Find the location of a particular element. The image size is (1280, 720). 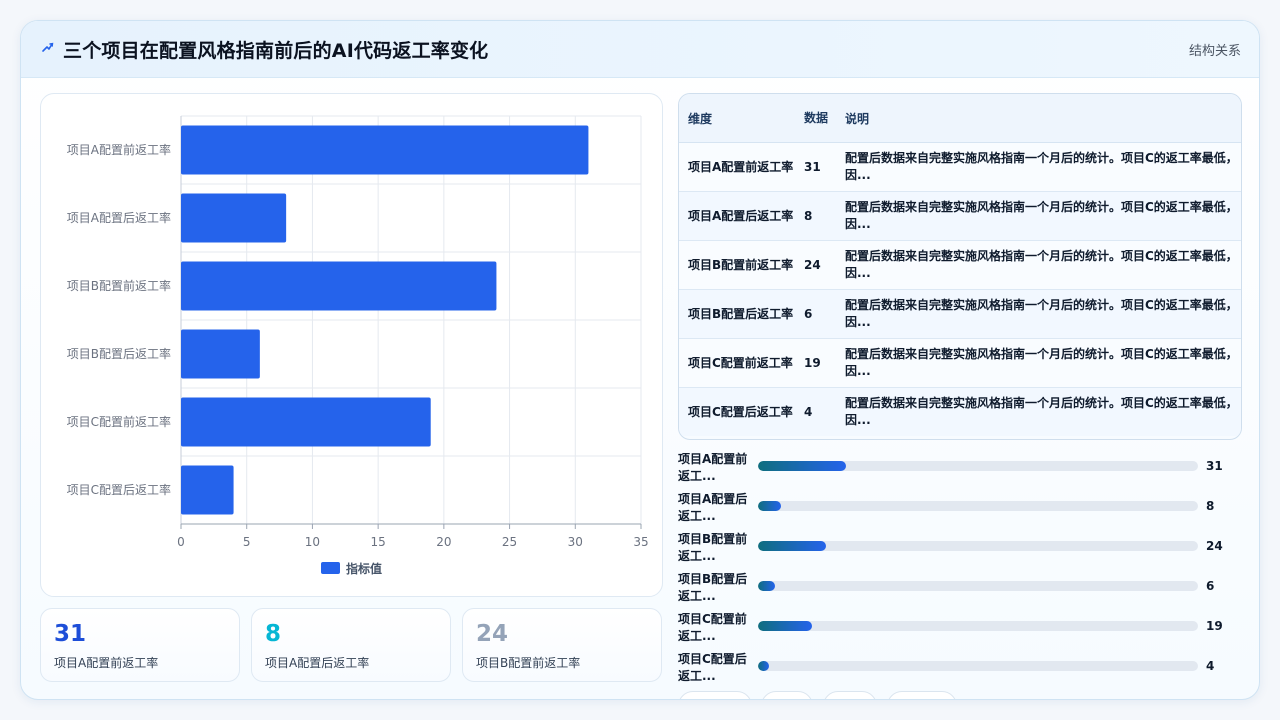

stat-label: 项目B配置前返工率 is located at coordinates (528, 663).